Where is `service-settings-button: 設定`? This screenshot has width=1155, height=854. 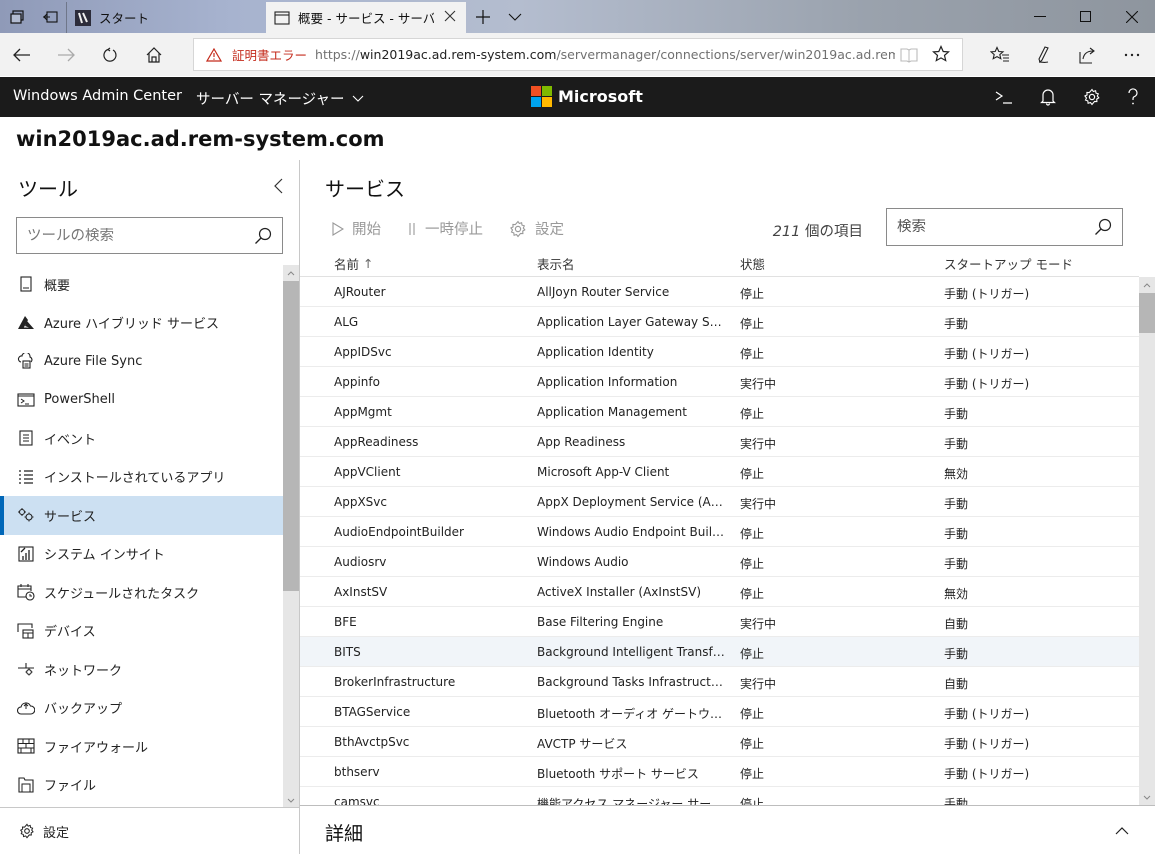 service-settings-button: 設定 is located at coordinates (536, 228).